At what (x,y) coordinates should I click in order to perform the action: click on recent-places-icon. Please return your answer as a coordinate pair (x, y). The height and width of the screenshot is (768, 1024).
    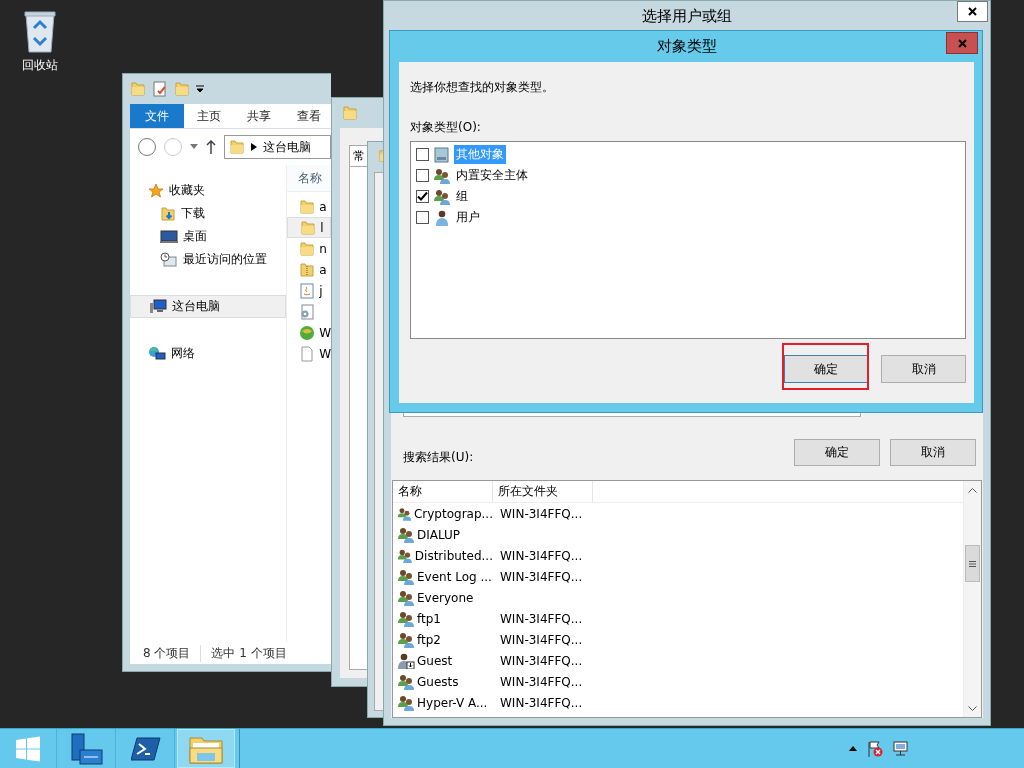
    Looking at the image, I should click on (169, 259).